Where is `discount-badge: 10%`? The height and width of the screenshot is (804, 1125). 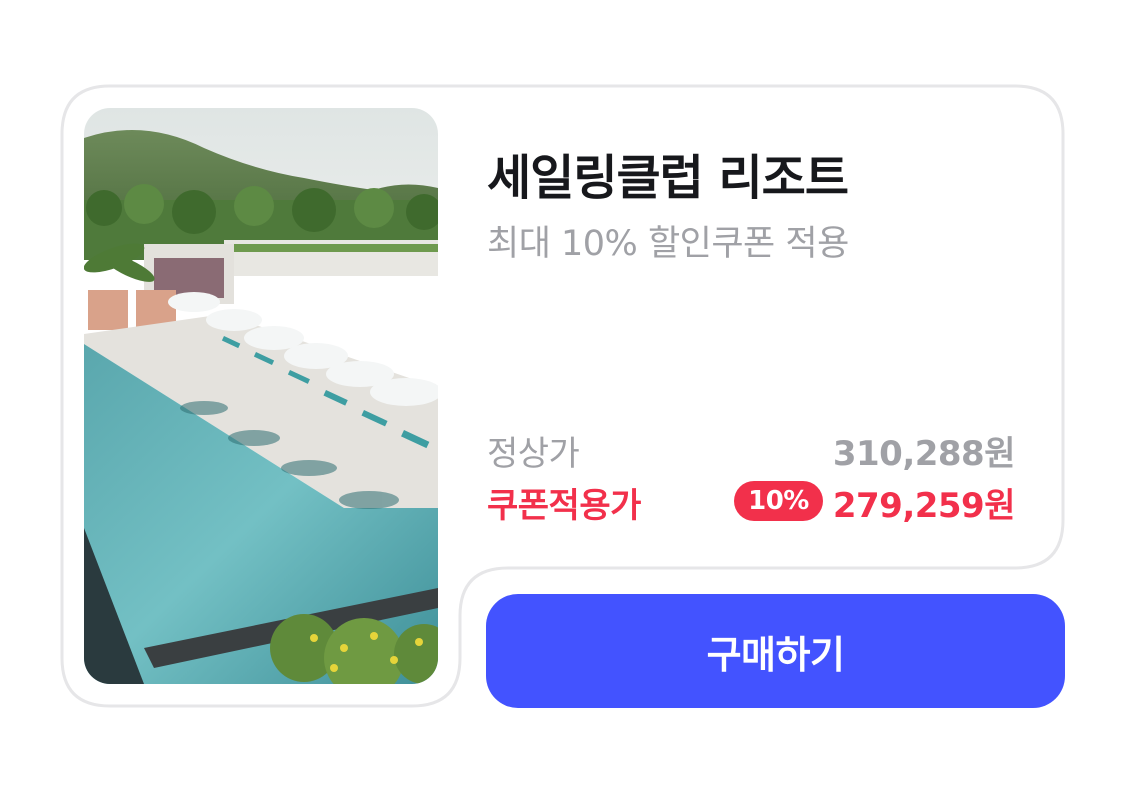
discount-badge: 10% is located at coordinates (778, 501).